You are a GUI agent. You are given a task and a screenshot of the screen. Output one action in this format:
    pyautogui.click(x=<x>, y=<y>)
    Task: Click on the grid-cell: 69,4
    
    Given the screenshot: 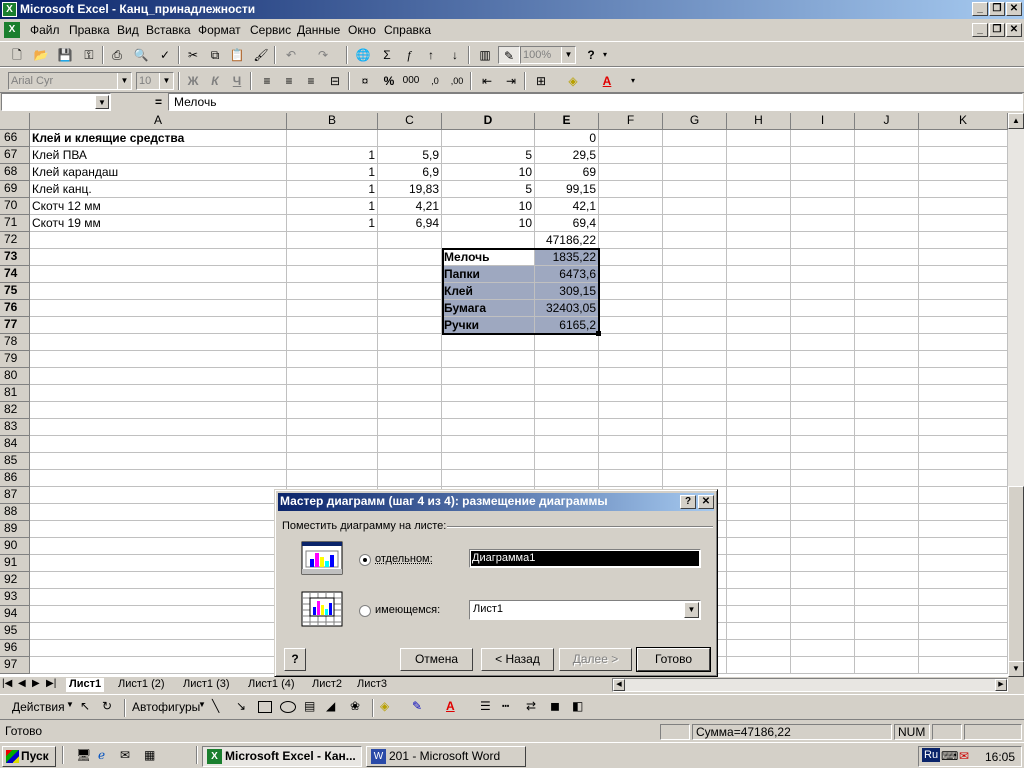 What is the action you would take?
    pyautogui.click(x=567, y=223)
    